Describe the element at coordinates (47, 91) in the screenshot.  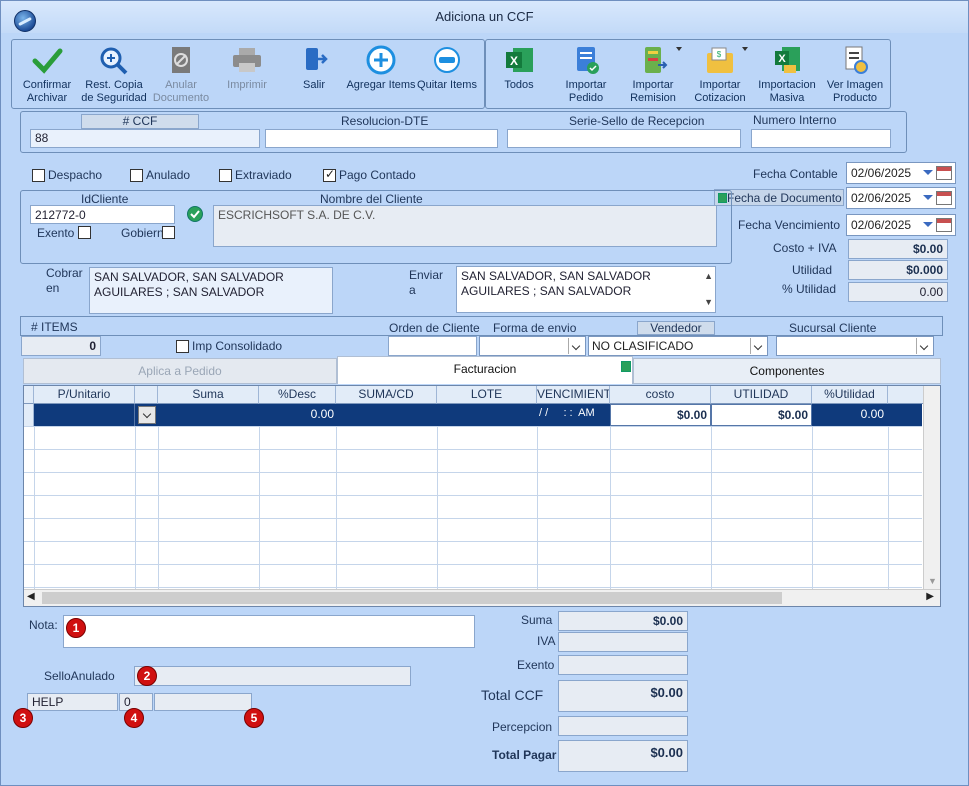
I see `confirm-archive-label: Confirmar Archivar` at that location.